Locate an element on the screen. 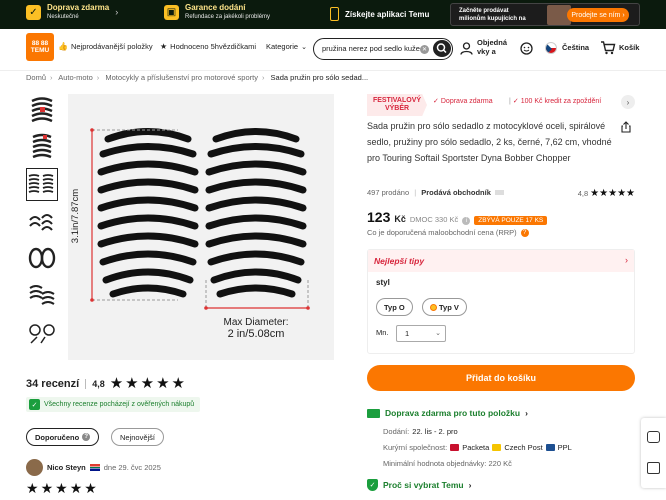  ppl-logo is located at coordinates (550, 447).